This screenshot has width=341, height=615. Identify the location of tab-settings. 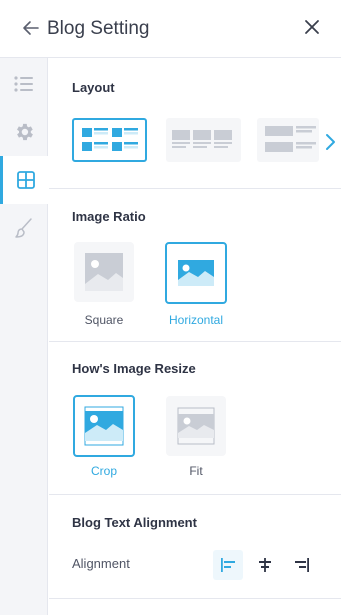
(24, 132).